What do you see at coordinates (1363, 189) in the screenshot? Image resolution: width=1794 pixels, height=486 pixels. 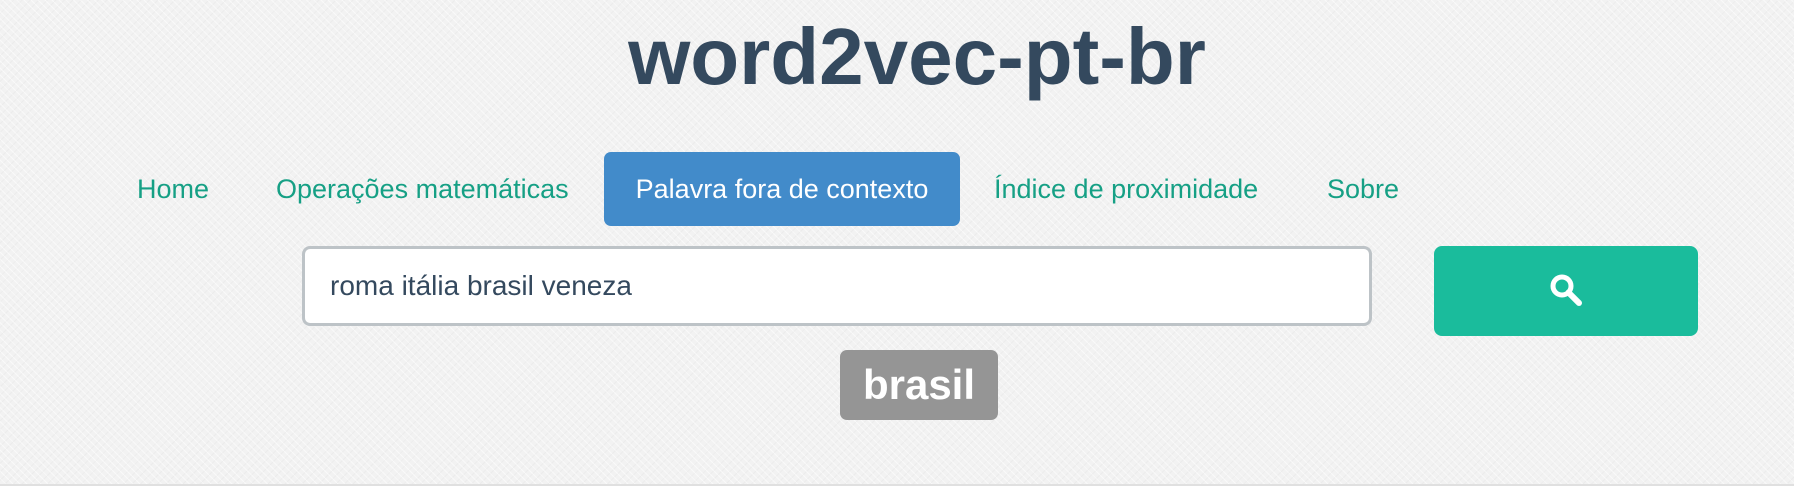 I see `nav-item-sobre: Sobre` at bounding box center [1363, 189].